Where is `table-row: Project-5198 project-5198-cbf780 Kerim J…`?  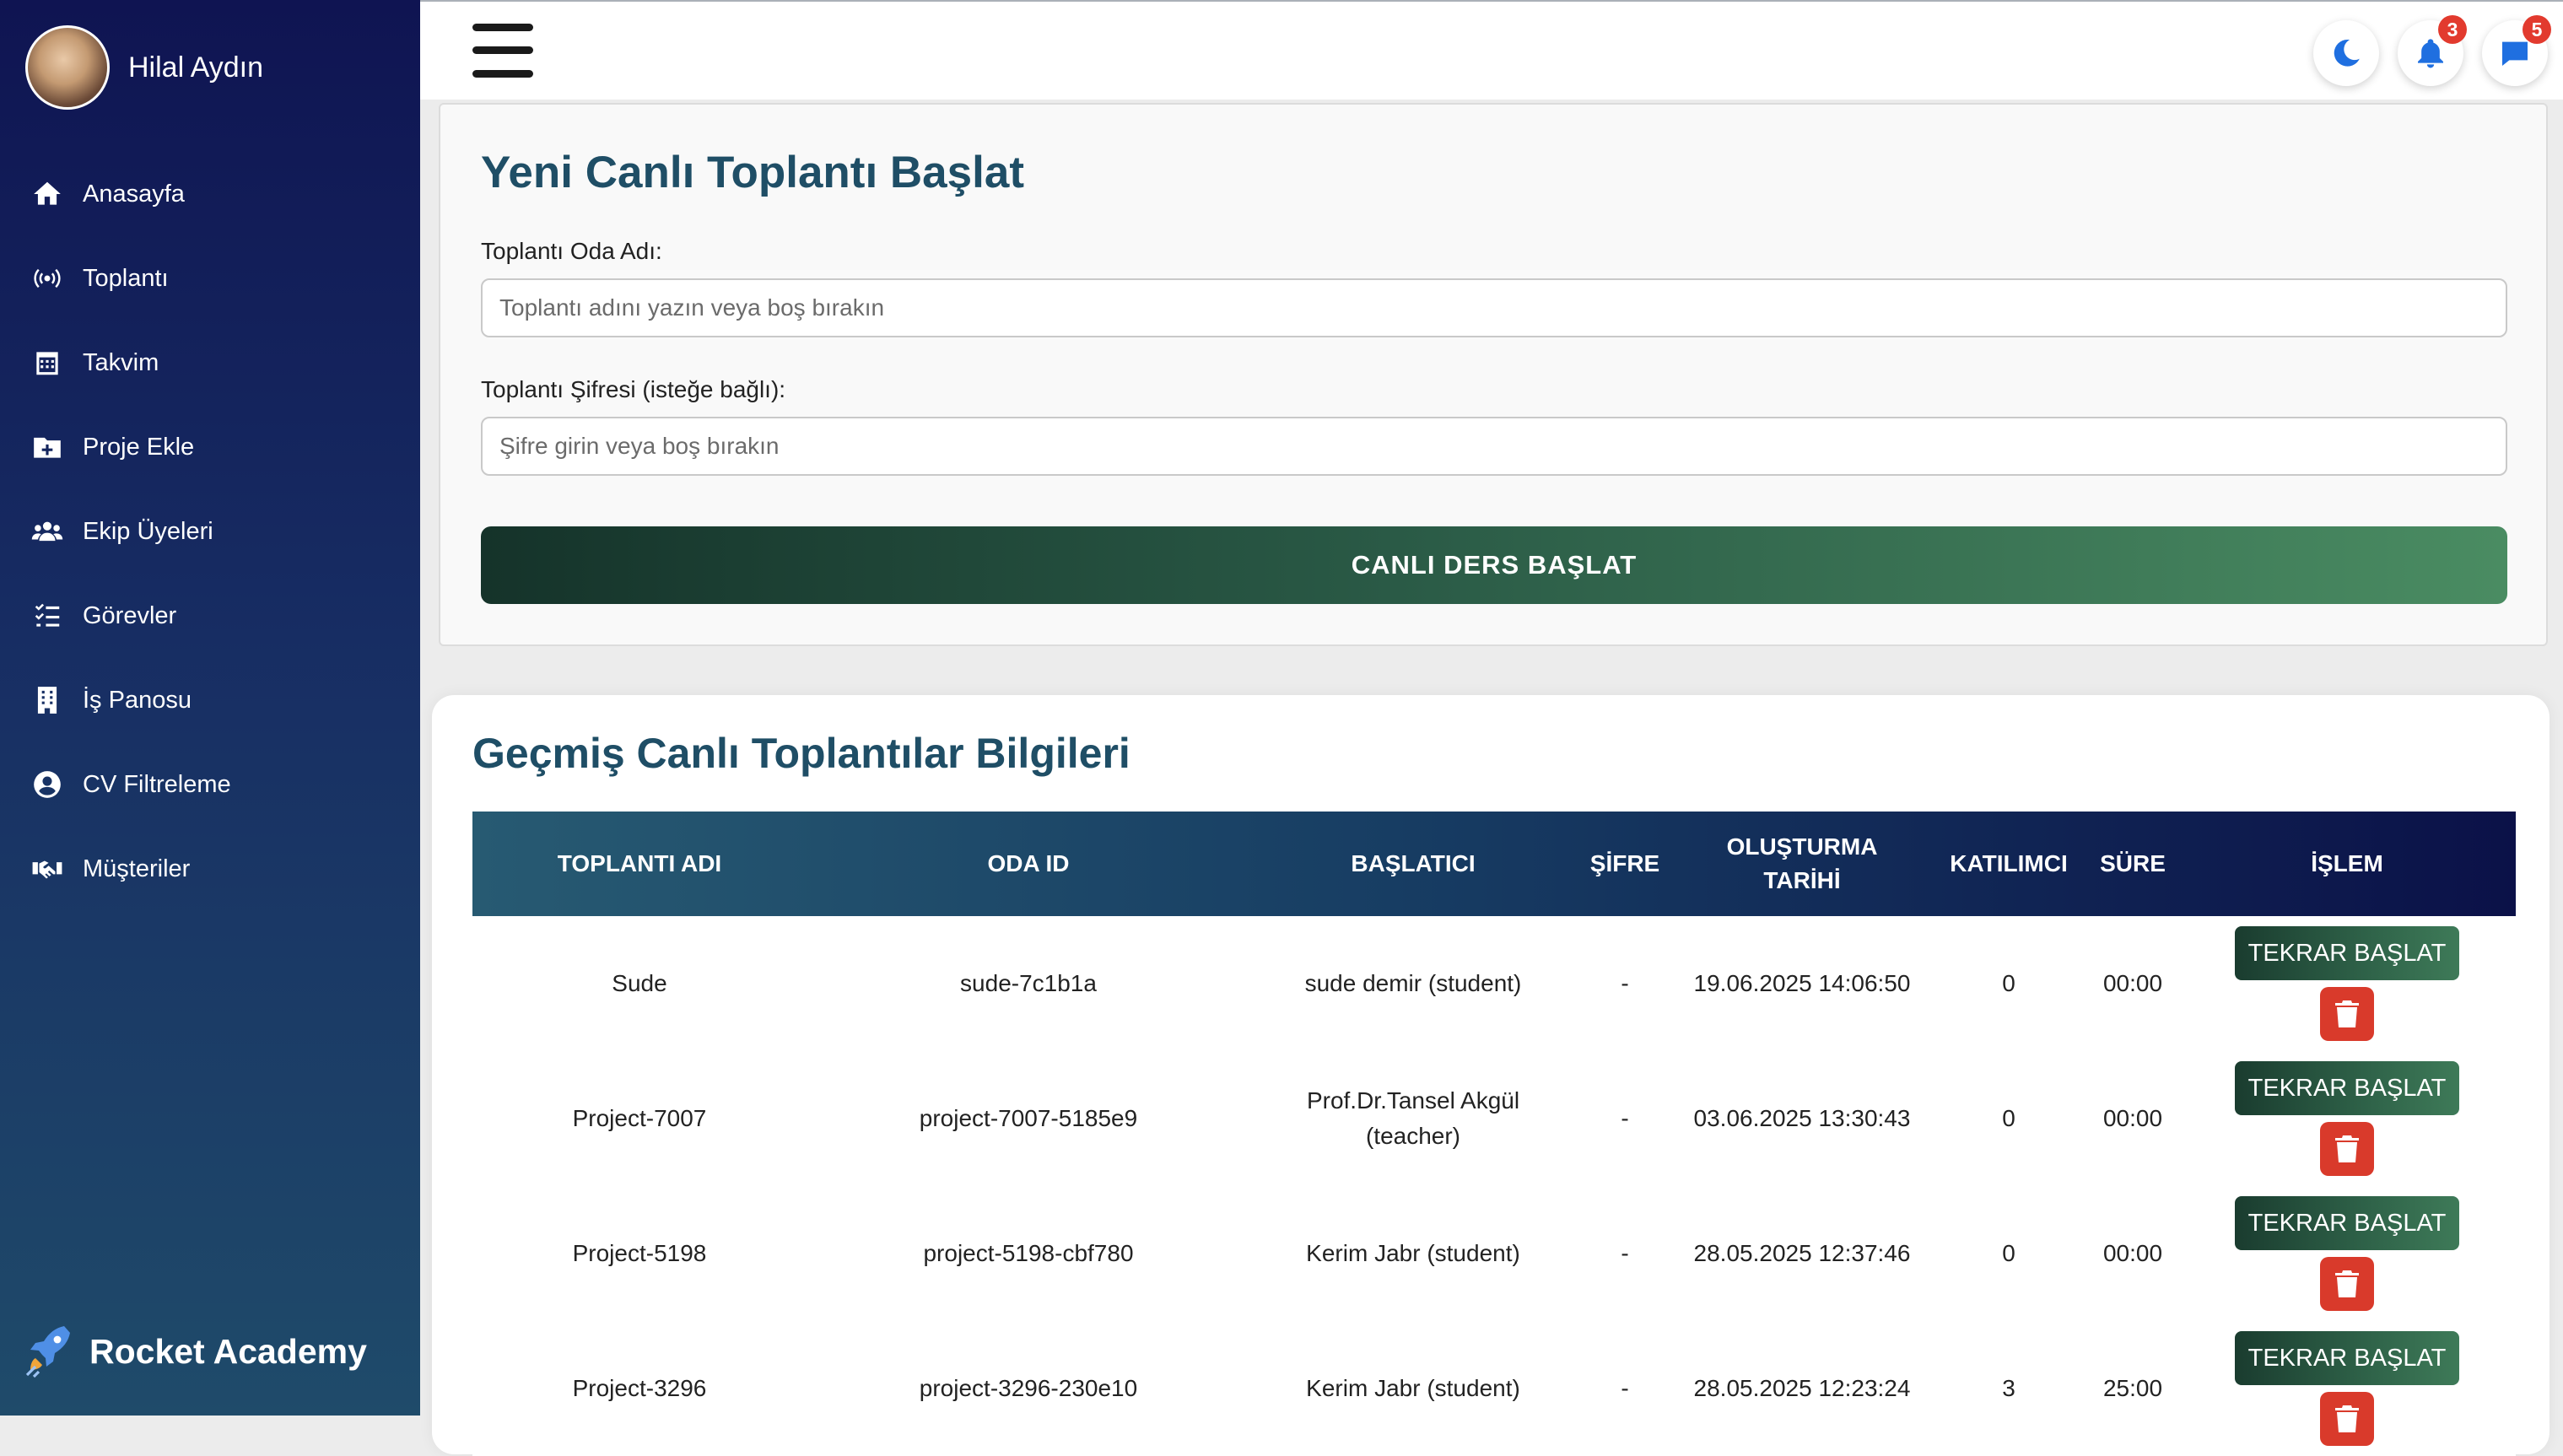 table-row: Project-5198 project-5198-cbf780 Kerim J… is located at coordinates (1494, 1254).